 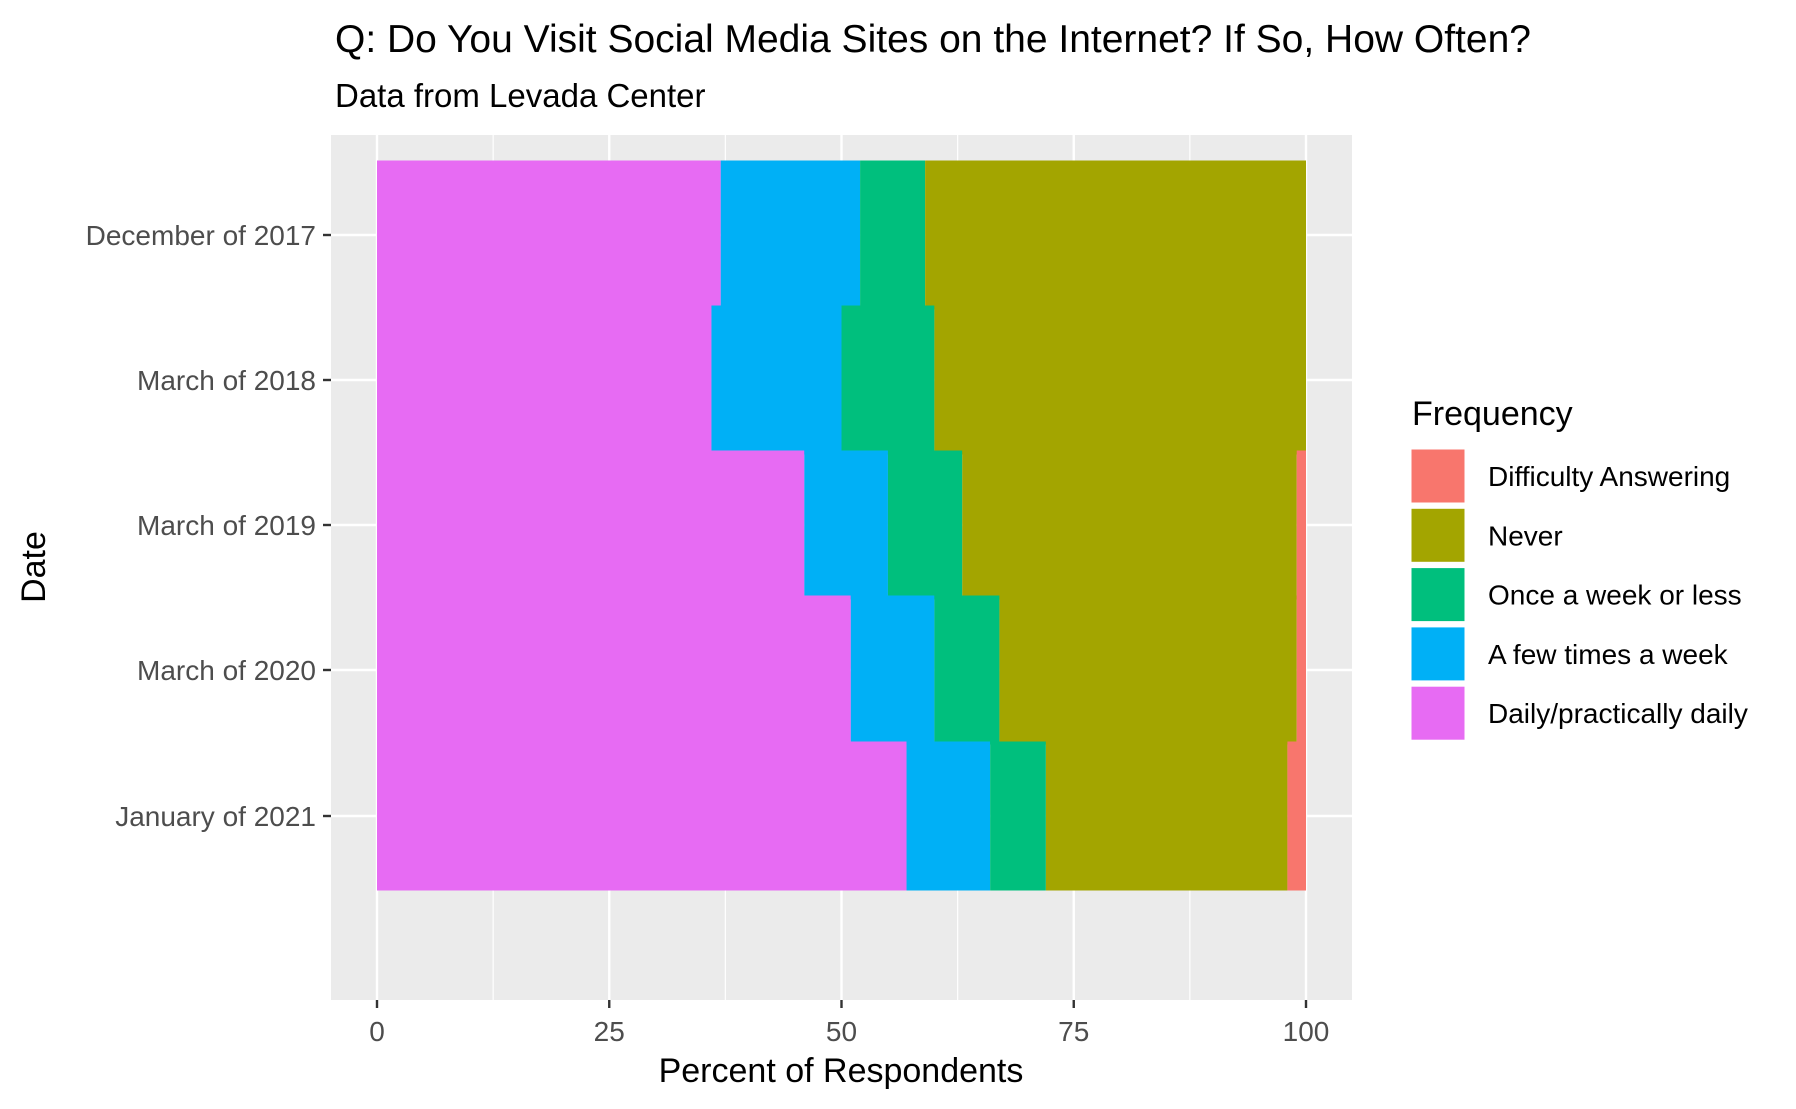 What do you see at coordinates (1306, 1031) in the screenshot?
I see `x-tick-label: 100` at bounding box center [1306, 1031].